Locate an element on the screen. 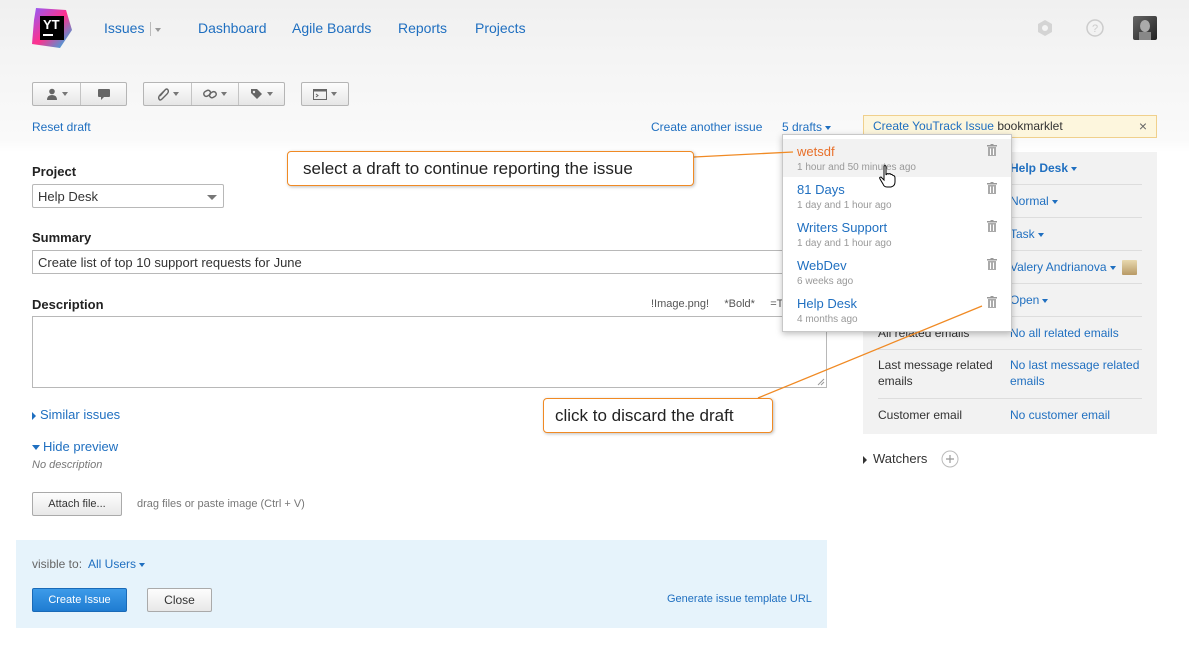 This screenshot has width=1189, height=652. logo-text: YT is located at coordinates (51, 24).